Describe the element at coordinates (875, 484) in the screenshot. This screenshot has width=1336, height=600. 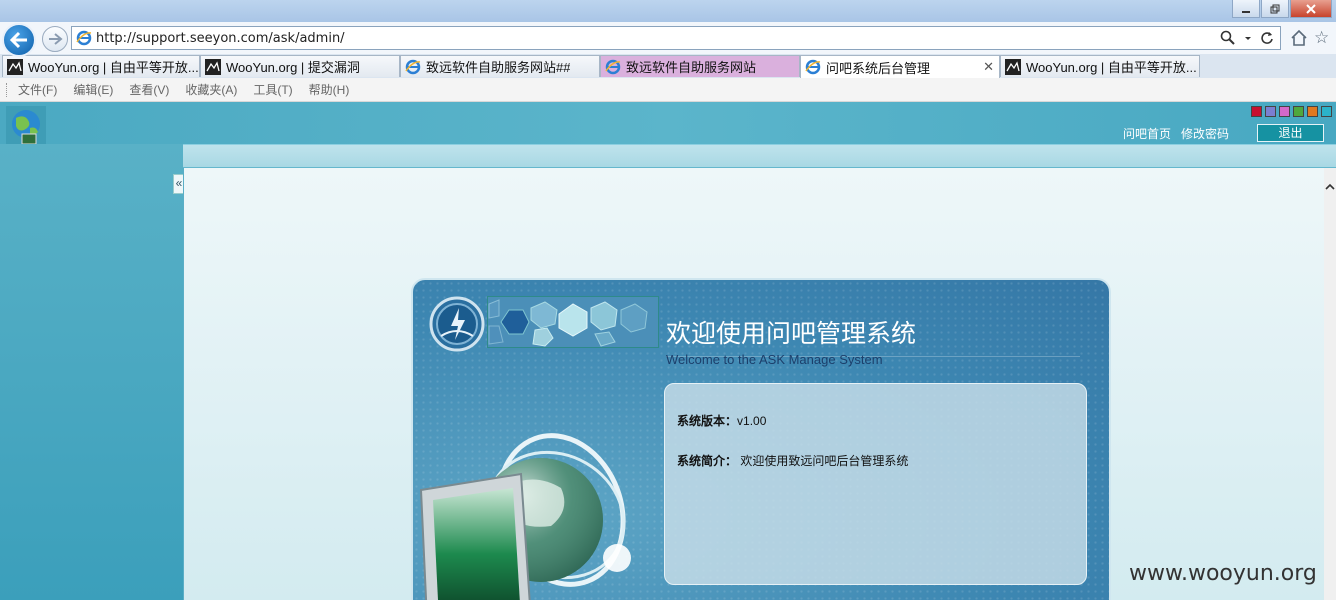
I see `system-info-panel: 系统版本：v1.00 系统简介： 欢迎使用致远问吧后台管理系统` at that location.